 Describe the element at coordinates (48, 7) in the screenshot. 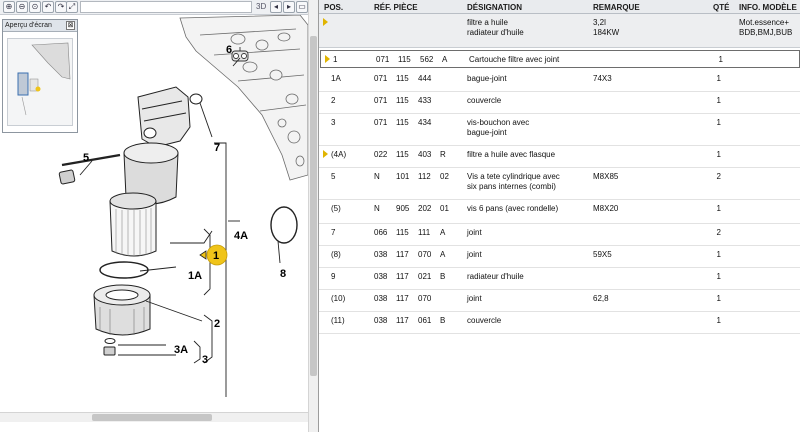

I see `undo-icon: ↶` at that location.